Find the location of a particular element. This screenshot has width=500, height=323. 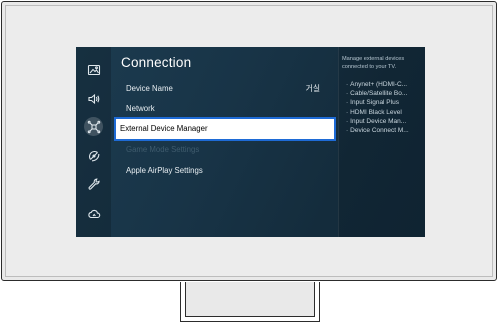

menu-item-device-name: Device Name 거실 is located at coordinates (226, 89).